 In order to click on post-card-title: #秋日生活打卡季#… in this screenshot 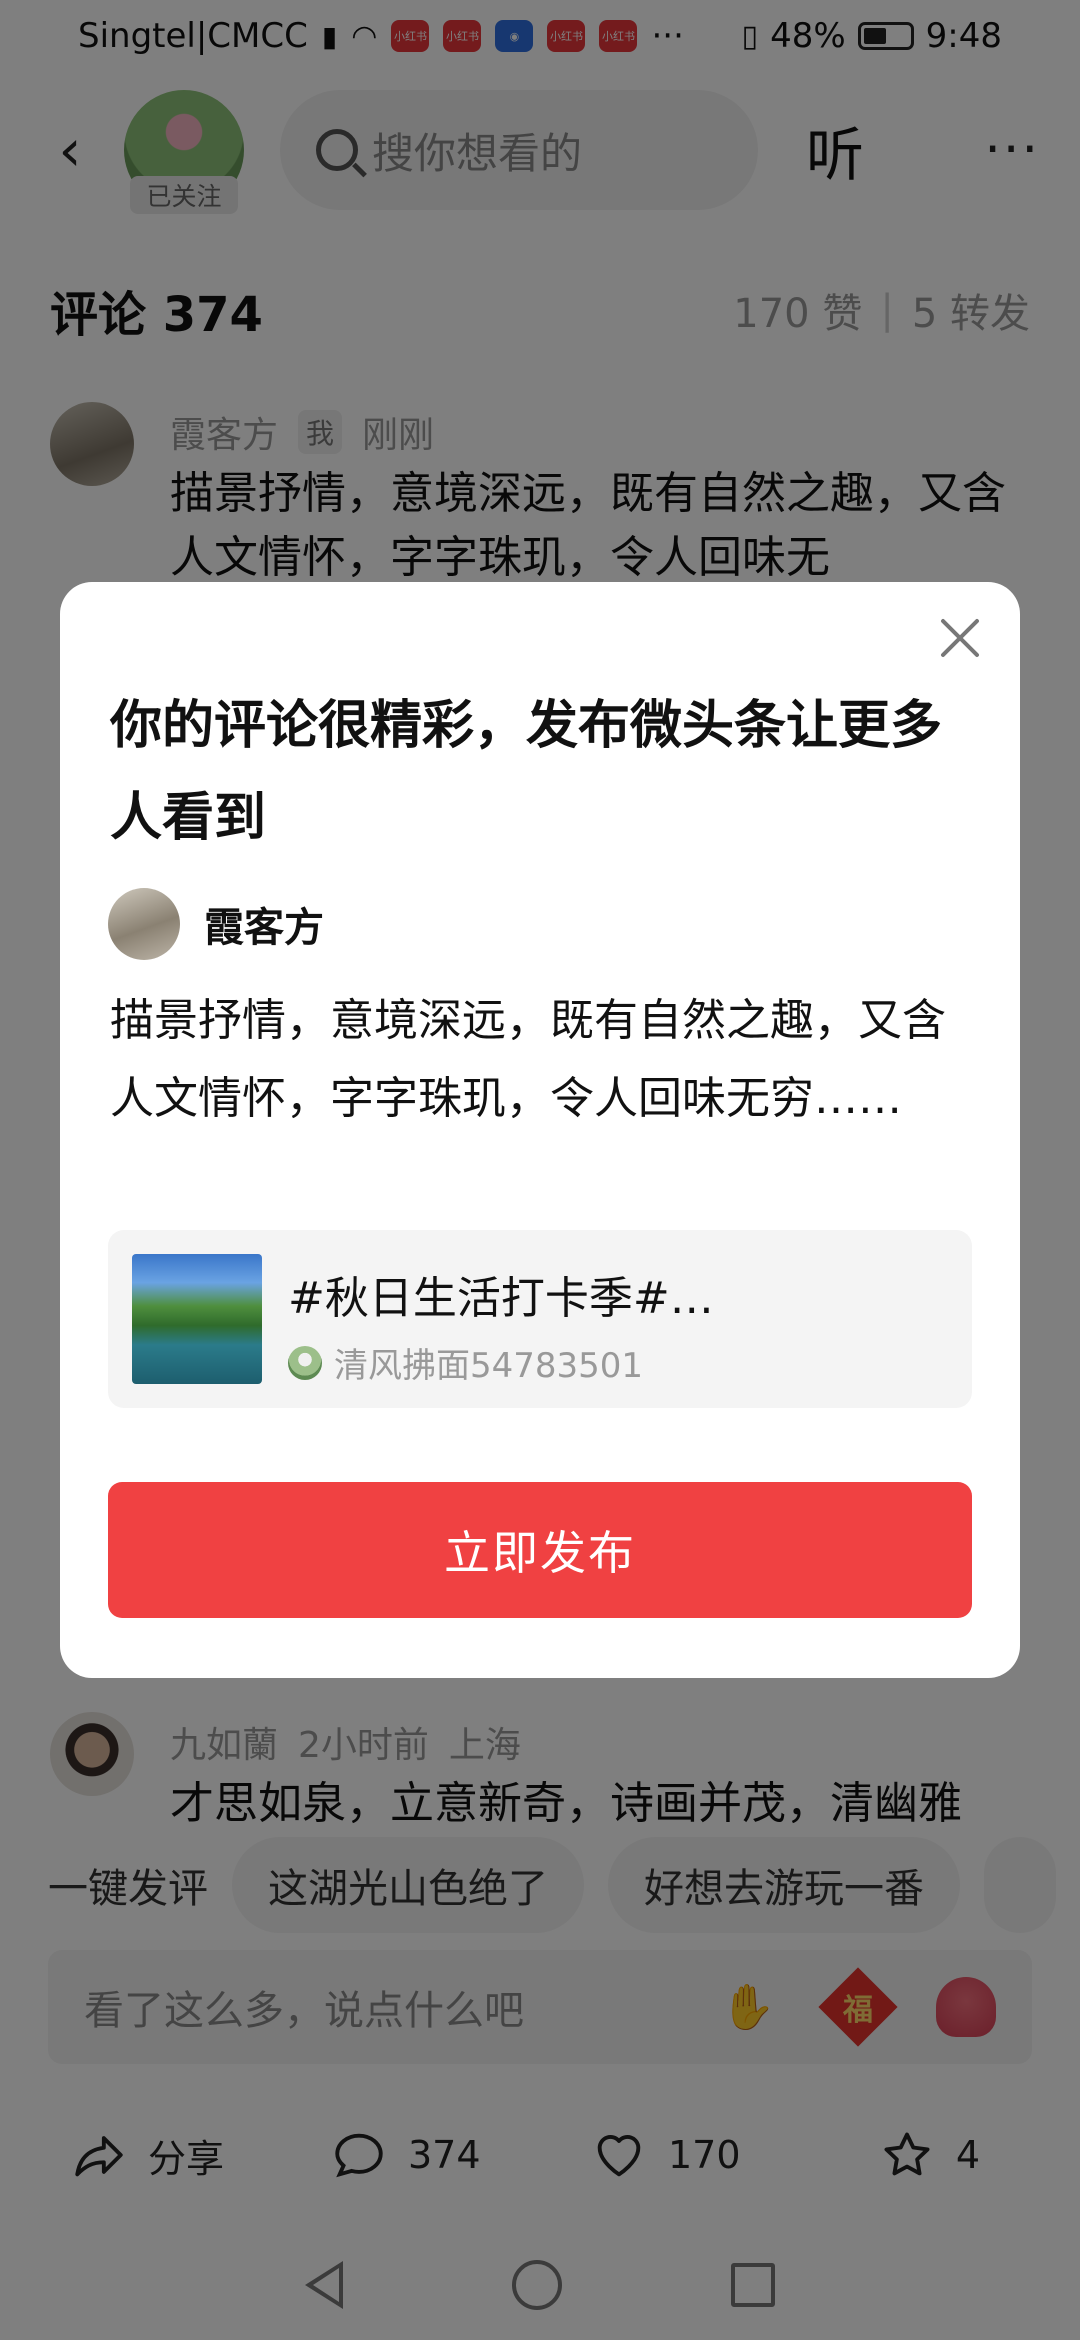, I will do `click(501, 1298)`.